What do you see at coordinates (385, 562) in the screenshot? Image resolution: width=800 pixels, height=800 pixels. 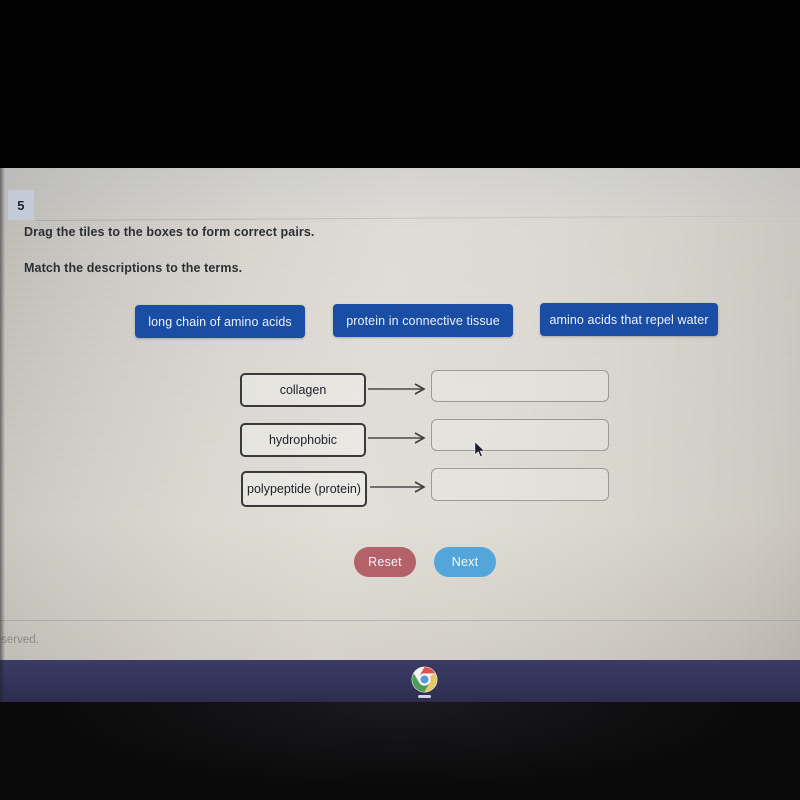 I see `reset-button: Reset` at bounding box center [385, 562].